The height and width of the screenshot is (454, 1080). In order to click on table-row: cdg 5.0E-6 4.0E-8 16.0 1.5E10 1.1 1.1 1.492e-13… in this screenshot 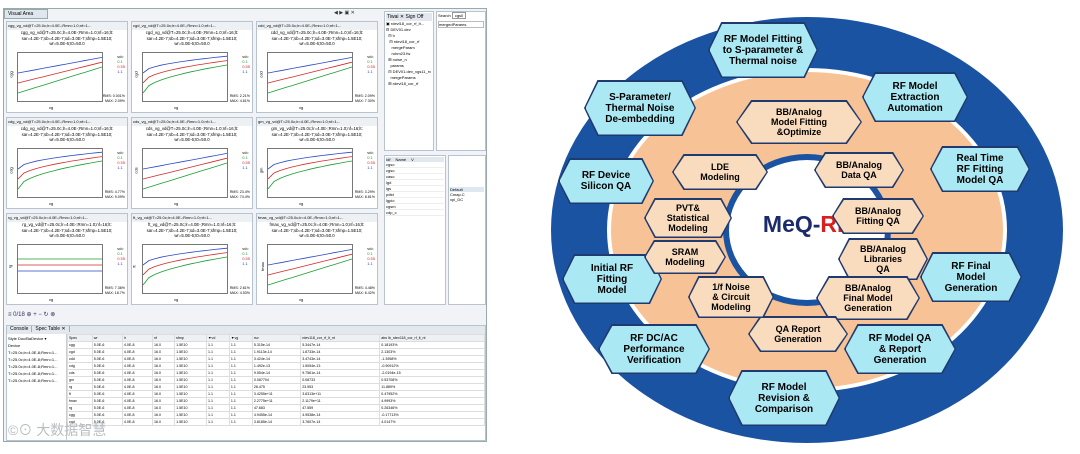, I will do `click(276, 366)`.